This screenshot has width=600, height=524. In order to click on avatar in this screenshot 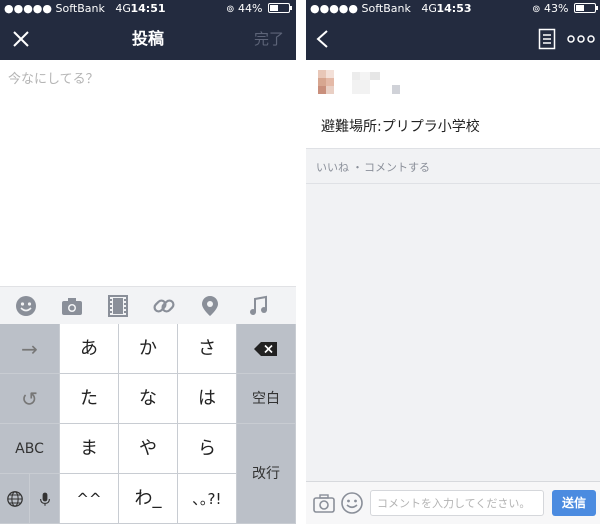, I will do `click(330, 83)`.